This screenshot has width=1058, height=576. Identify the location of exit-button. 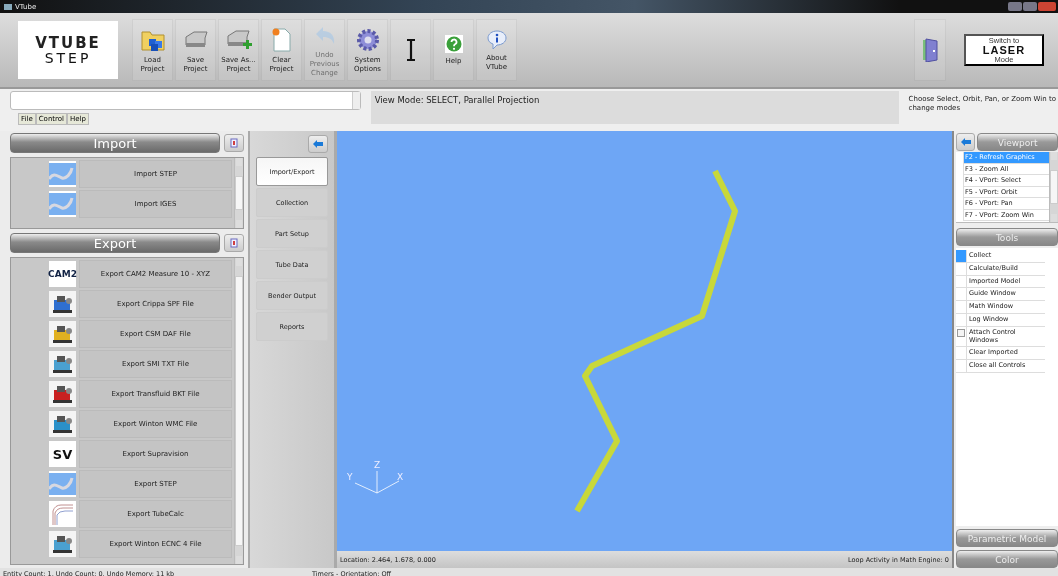
(930, 50).